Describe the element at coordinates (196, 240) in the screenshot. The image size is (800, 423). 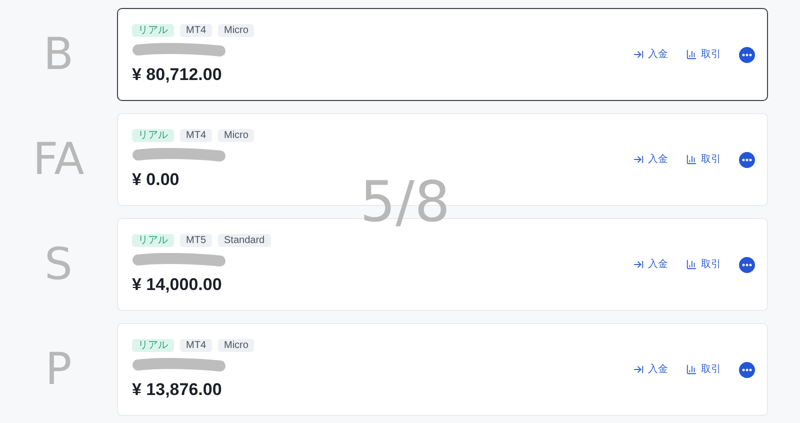
I see `account-tag: MT5` at that location.